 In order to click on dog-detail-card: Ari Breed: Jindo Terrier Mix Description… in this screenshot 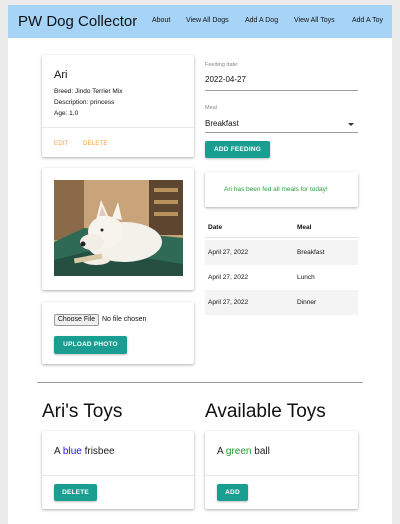, I will do `click(118, 106)`.